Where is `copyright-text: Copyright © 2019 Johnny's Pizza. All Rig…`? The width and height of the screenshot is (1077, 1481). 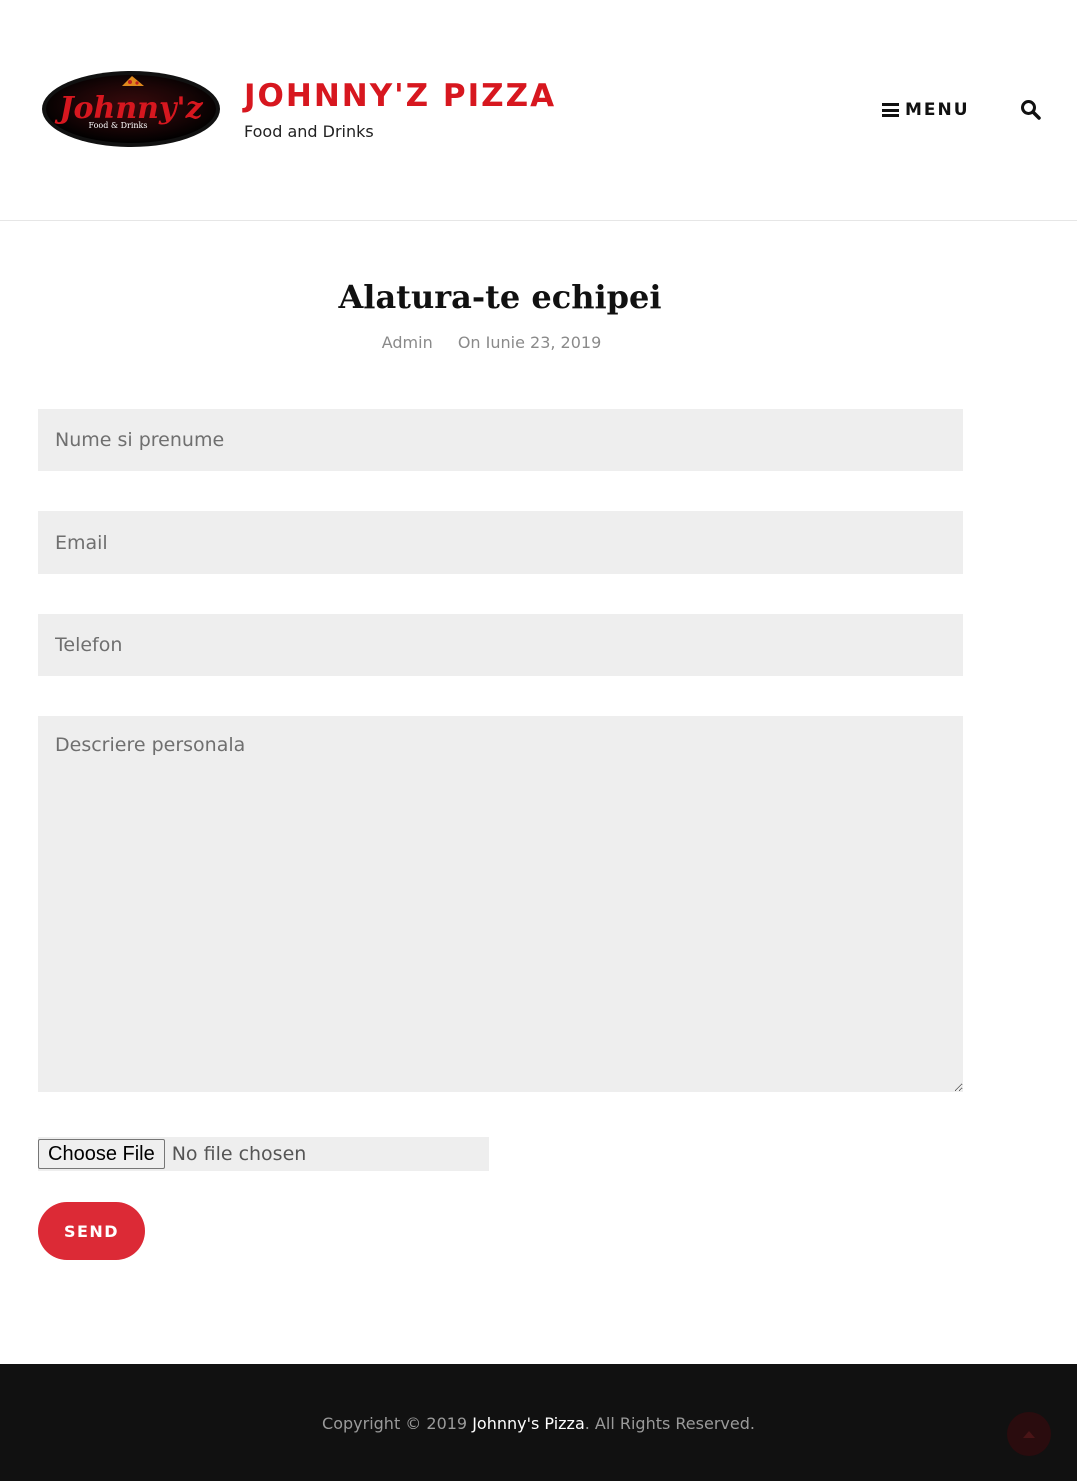 copyright-text: Copyright © 2019 Johnny's Pizza. All Rig… is located at coordinates (538, 1423).